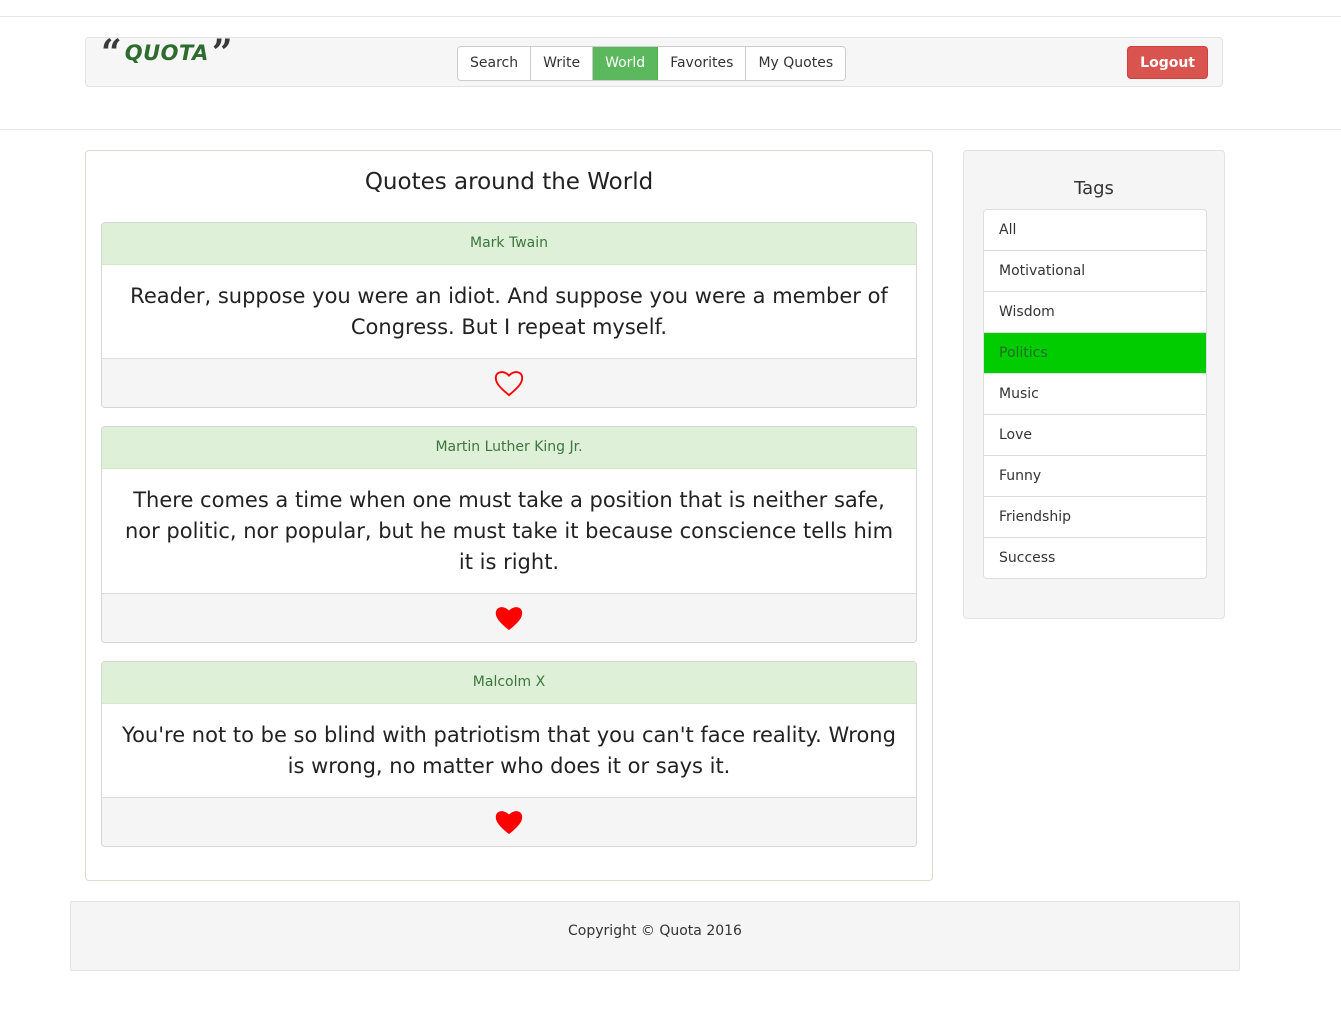 The image size is (1341, 1017). Describe the element at coordinates (509, 182) in the screenshot. I see `page-title: Quotes around the World` at that location.